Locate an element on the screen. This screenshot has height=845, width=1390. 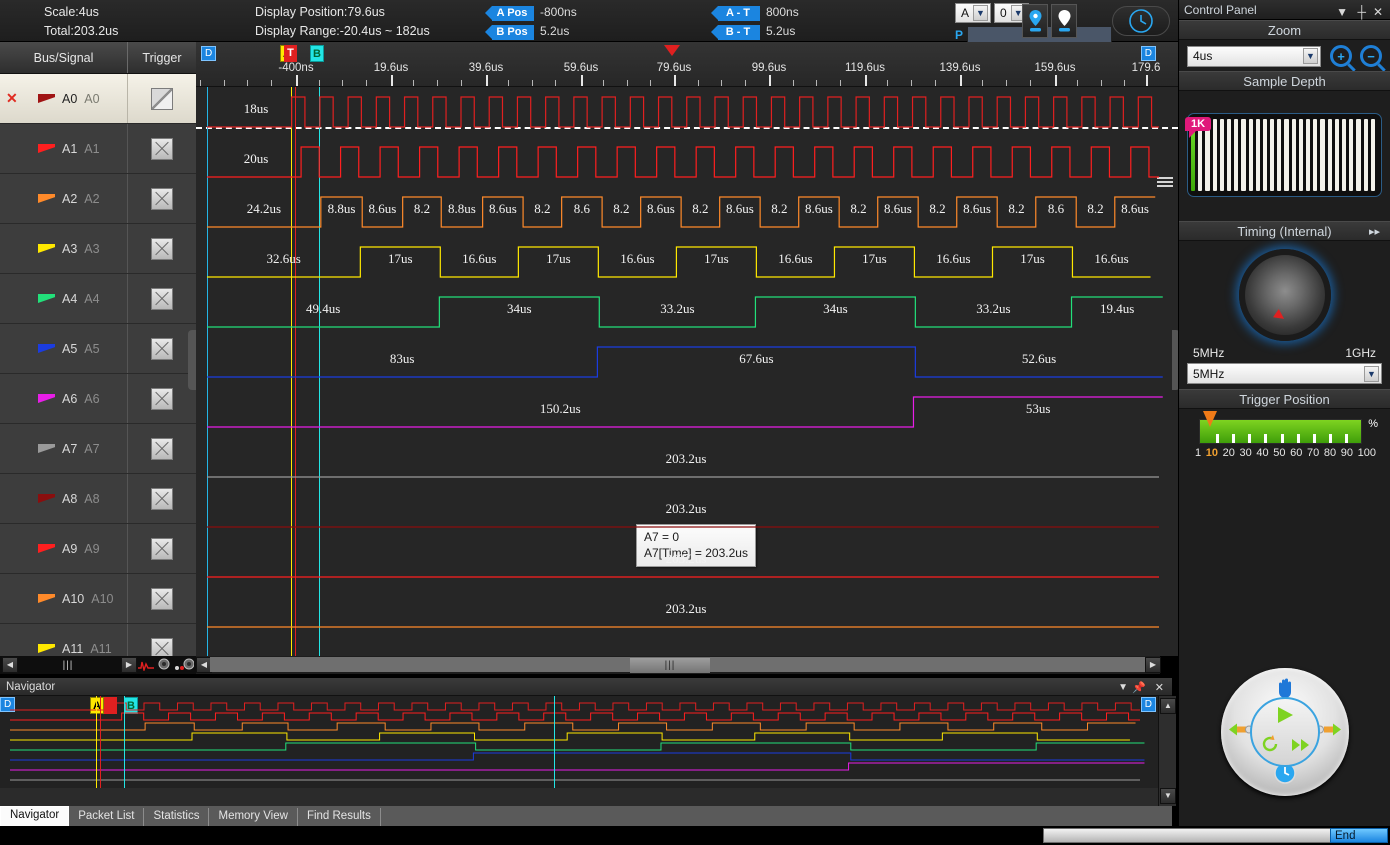
trigger-position-marker is located at coordinates (672, 50).